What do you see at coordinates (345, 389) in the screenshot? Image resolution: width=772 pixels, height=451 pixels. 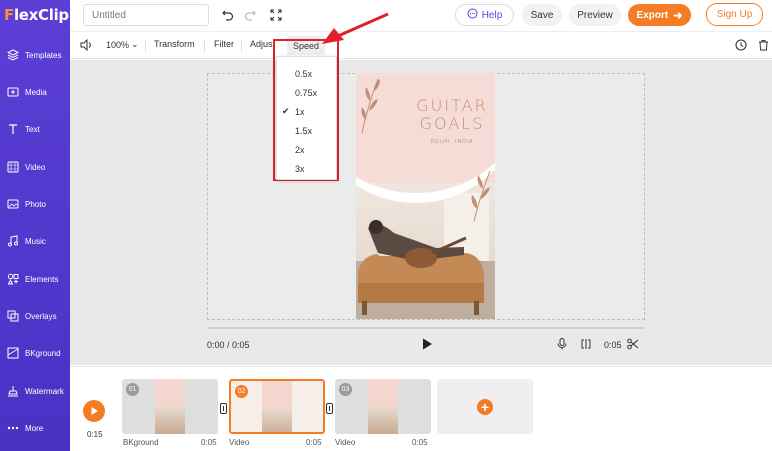 I see `clip-number: 03` at bounding box center [345, 389].